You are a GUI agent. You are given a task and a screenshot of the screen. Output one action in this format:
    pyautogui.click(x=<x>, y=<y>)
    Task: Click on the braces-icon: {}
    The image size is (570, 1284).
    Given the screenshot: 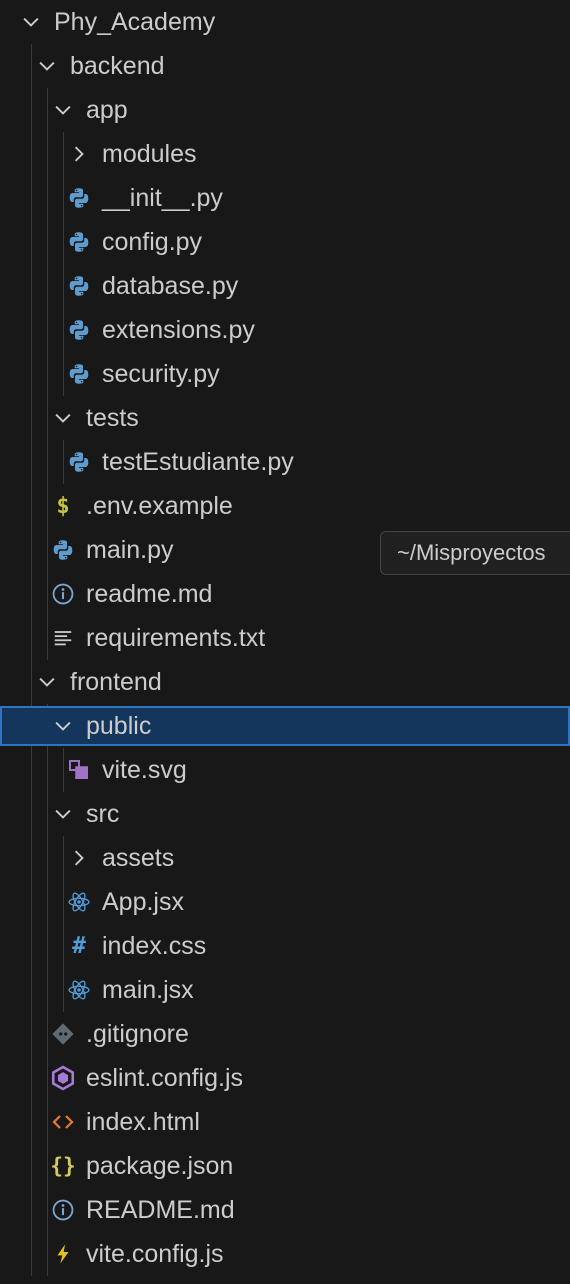 What is the action you would take?
    pyautogui.click(x=63, y=1166)
    